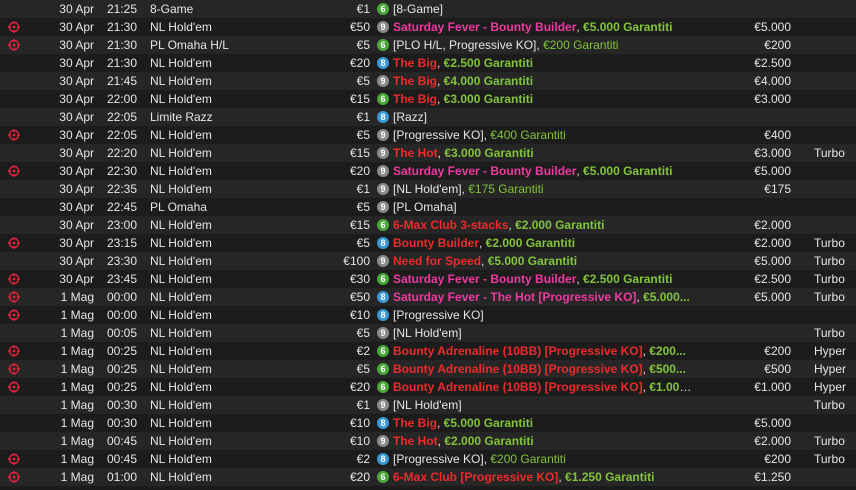 The width and height of the screenshot is (856, 490). What do you see at coordinates (14, 369) in the screenshot?
I see `crosshair-icon` at bounding box center [14, 369].